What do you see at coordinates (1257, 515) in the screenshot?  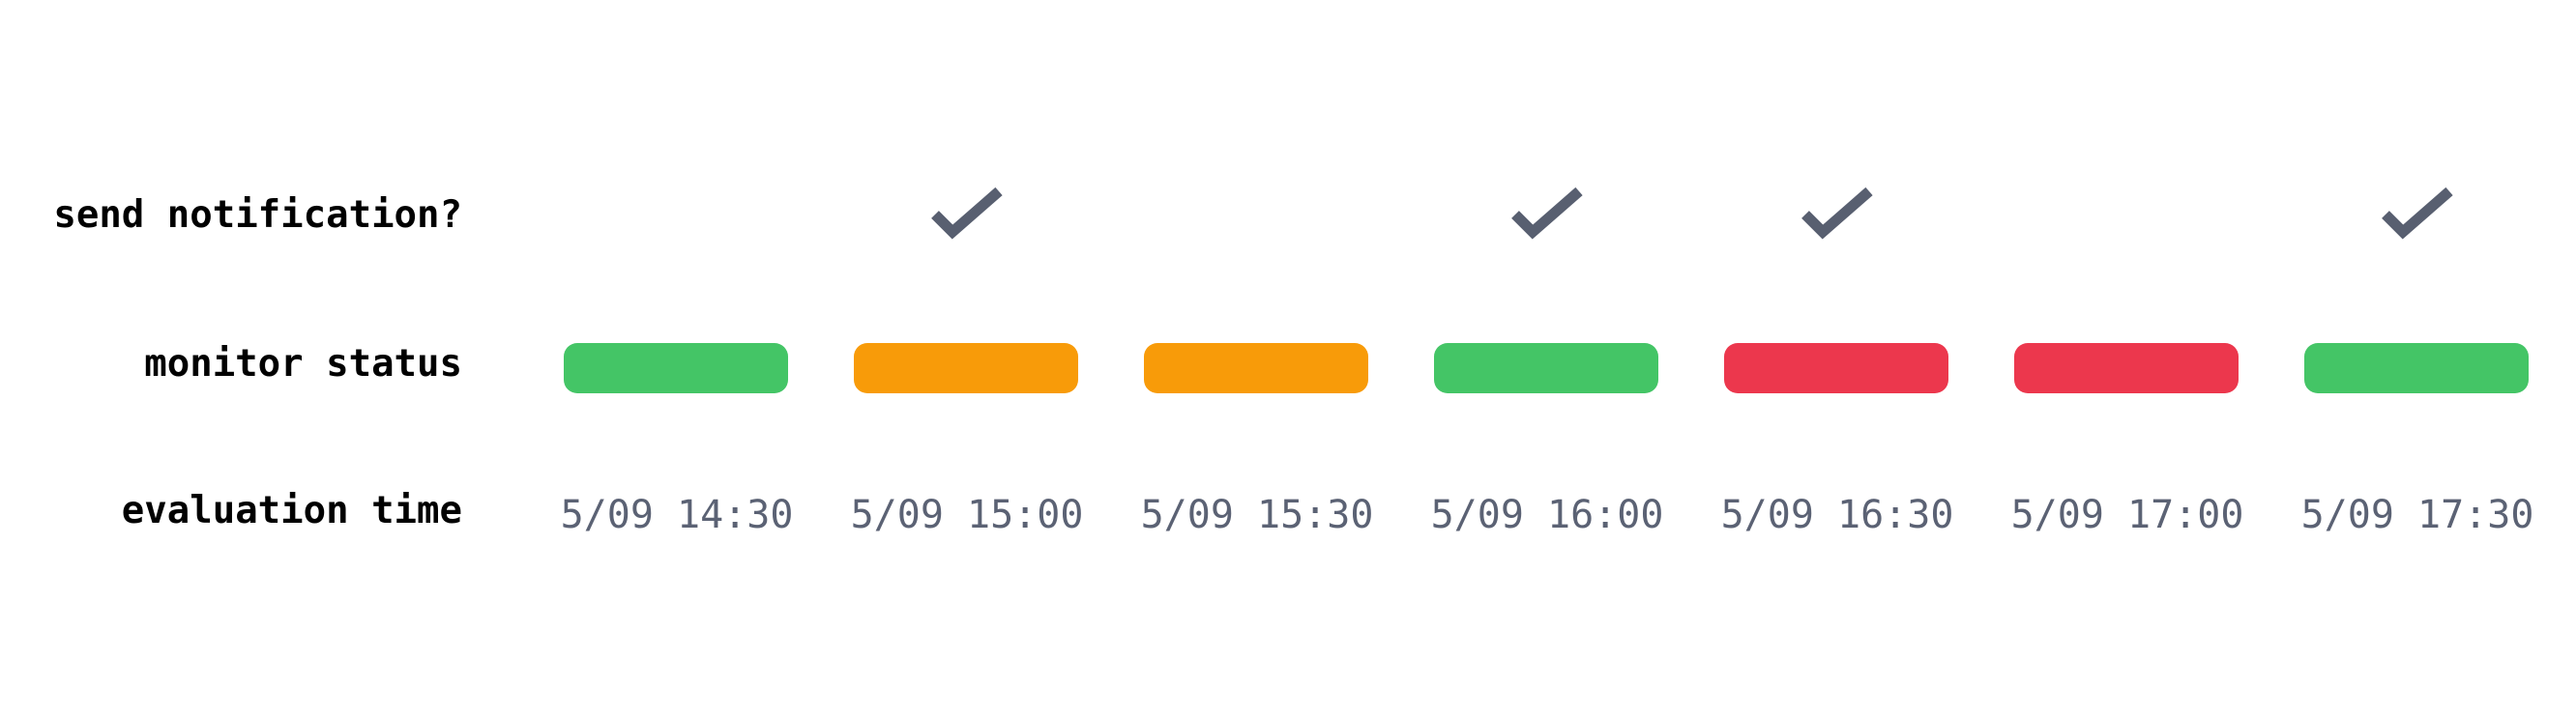 I see `evaluation-time-label: 5/09 15:30` at bounding box center [1257, 515].